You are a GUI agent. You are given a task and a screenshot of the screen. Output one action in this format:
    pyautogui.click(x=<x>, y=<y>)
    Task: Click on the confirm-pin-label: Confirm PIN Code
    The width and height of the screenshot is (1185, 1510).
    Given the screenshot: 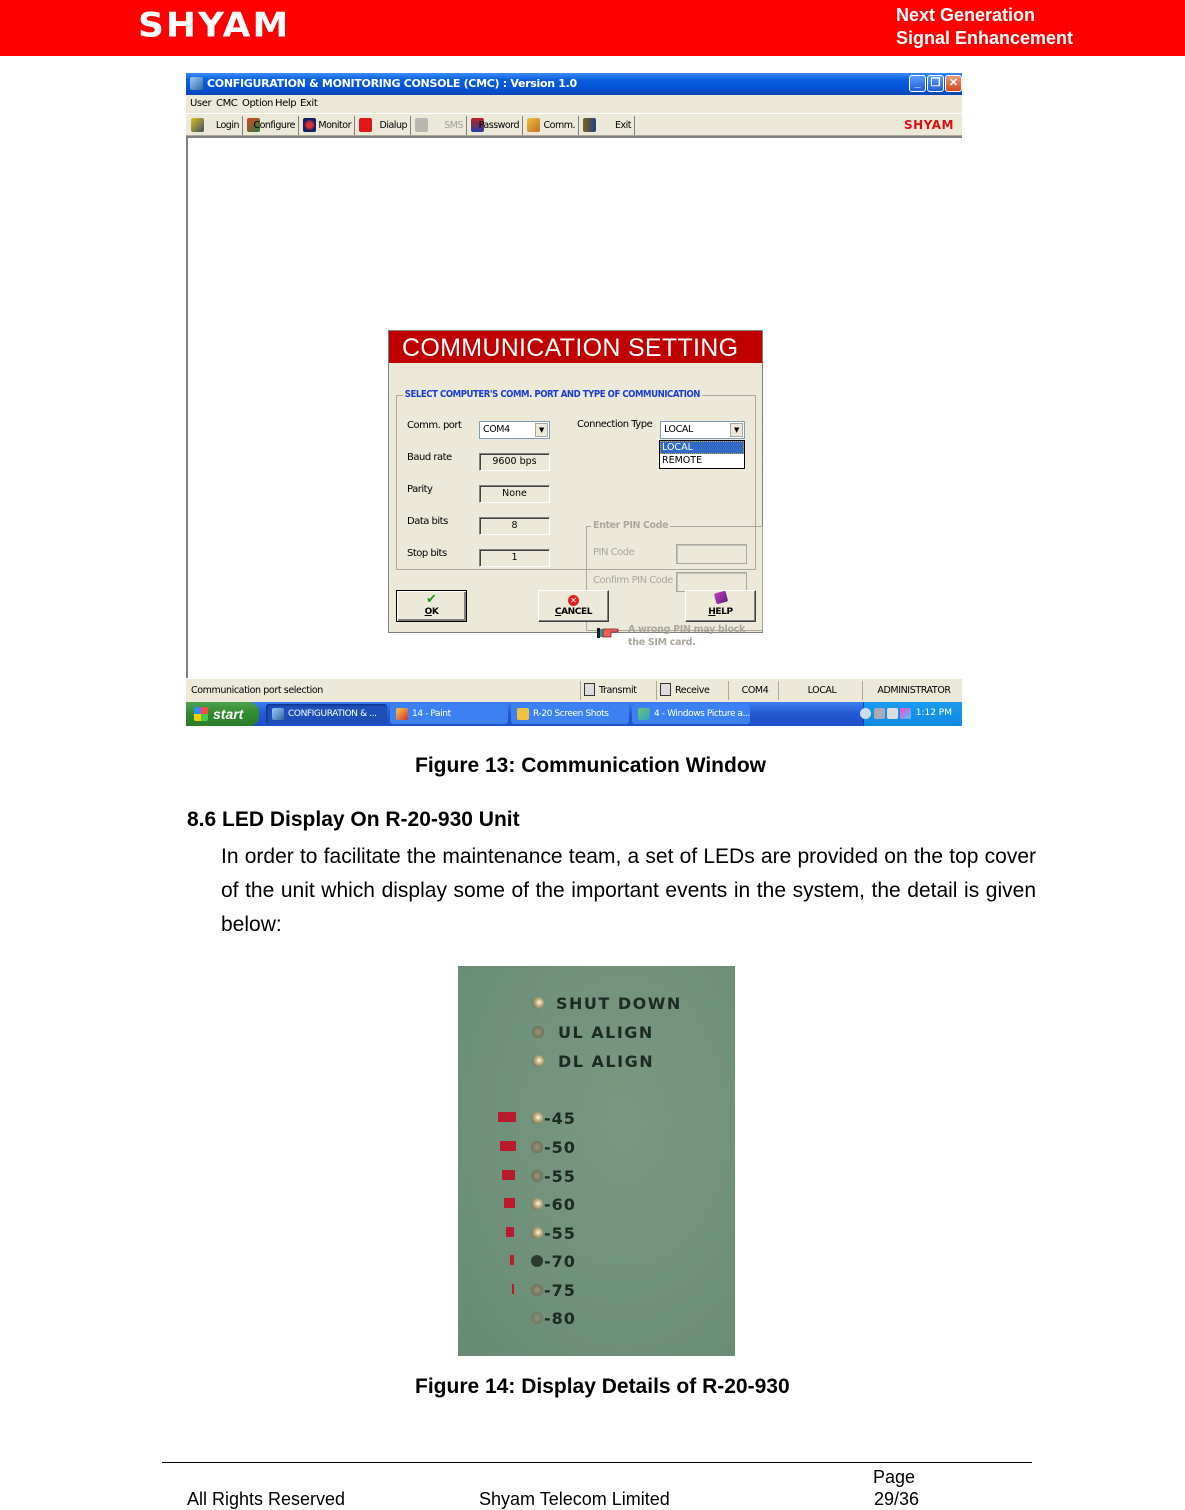 What is the action you would take?
    pyautogui.click(x=633, y=580)
    